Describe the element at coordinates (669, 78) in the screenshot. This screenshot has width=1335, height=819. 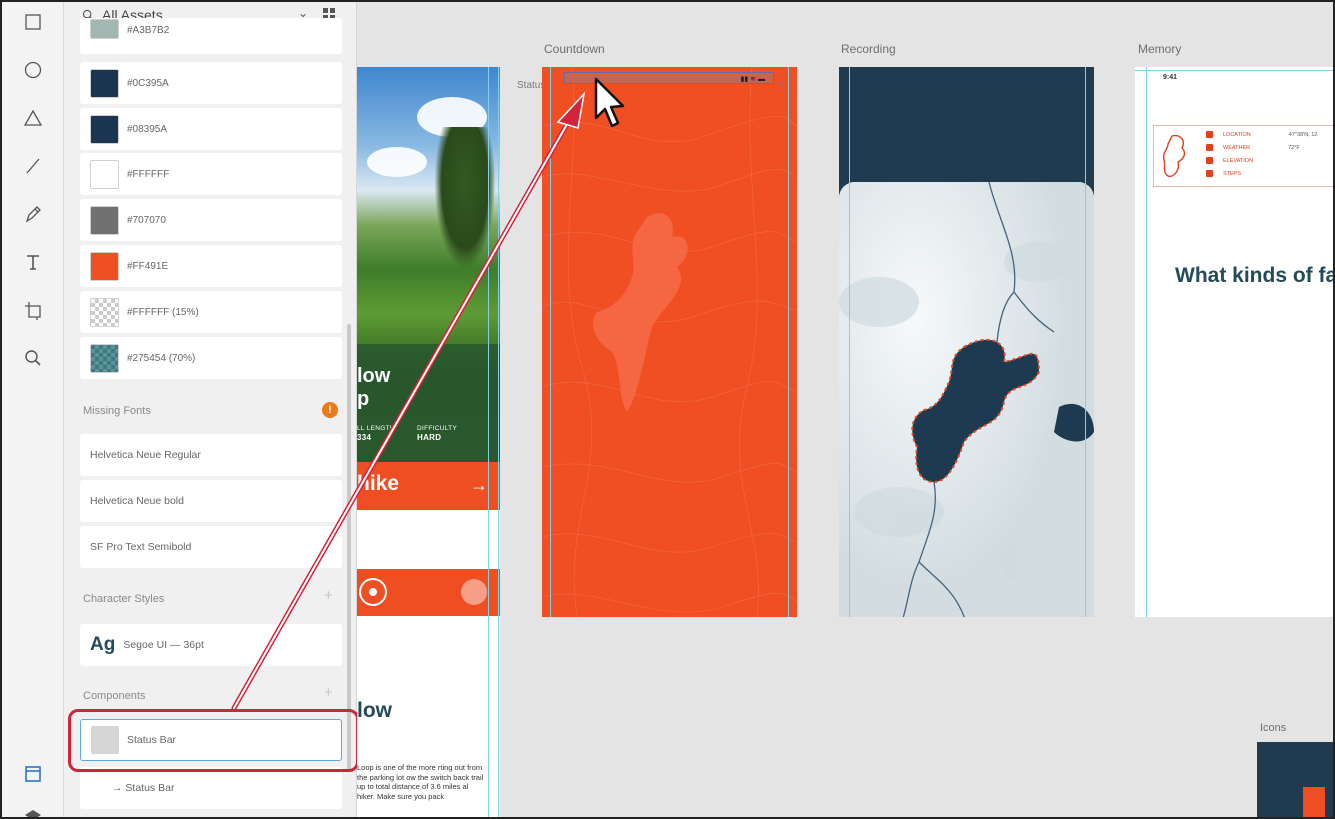
I see `status-bar-placeholder: ▮▮ ≋ ▬` at that location.